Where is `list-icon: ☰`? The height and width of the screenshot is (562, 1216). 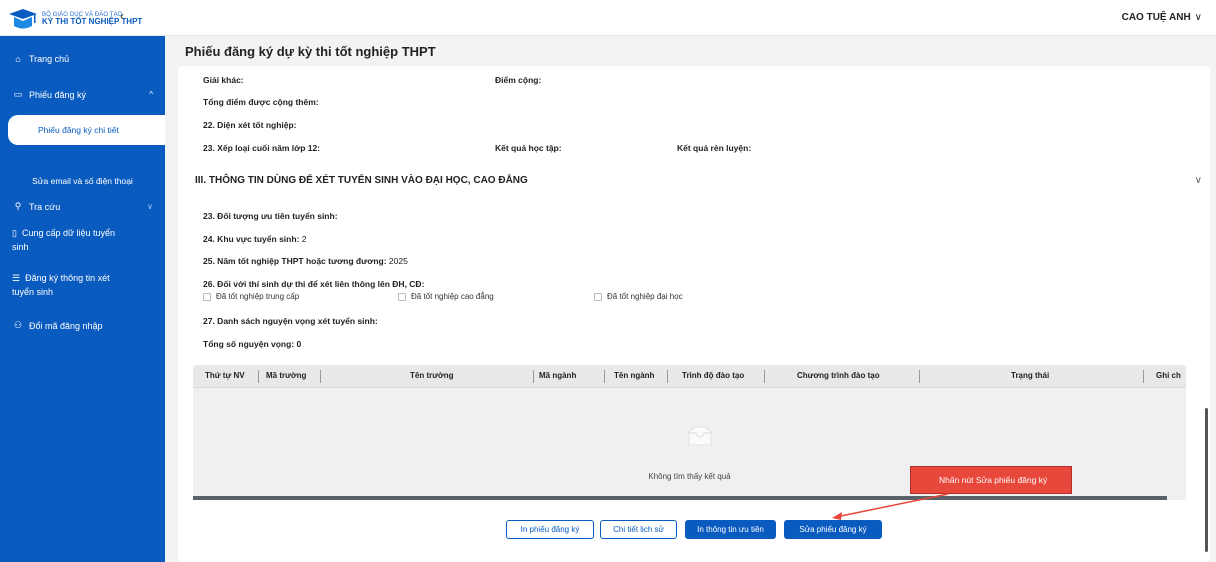 list-icon: ☰ is located at coordinates (16, 278).